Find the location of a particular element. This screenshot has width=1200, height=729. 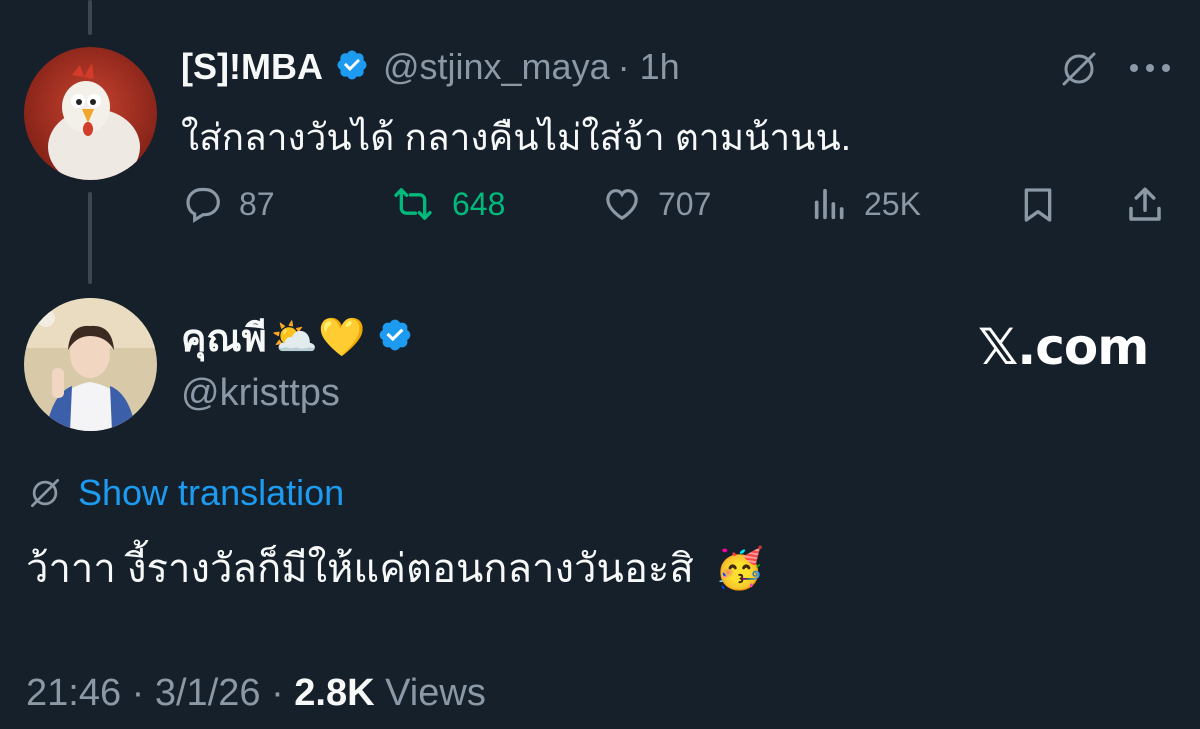

show-translation: Show translation is located at coordinates (185, 493).